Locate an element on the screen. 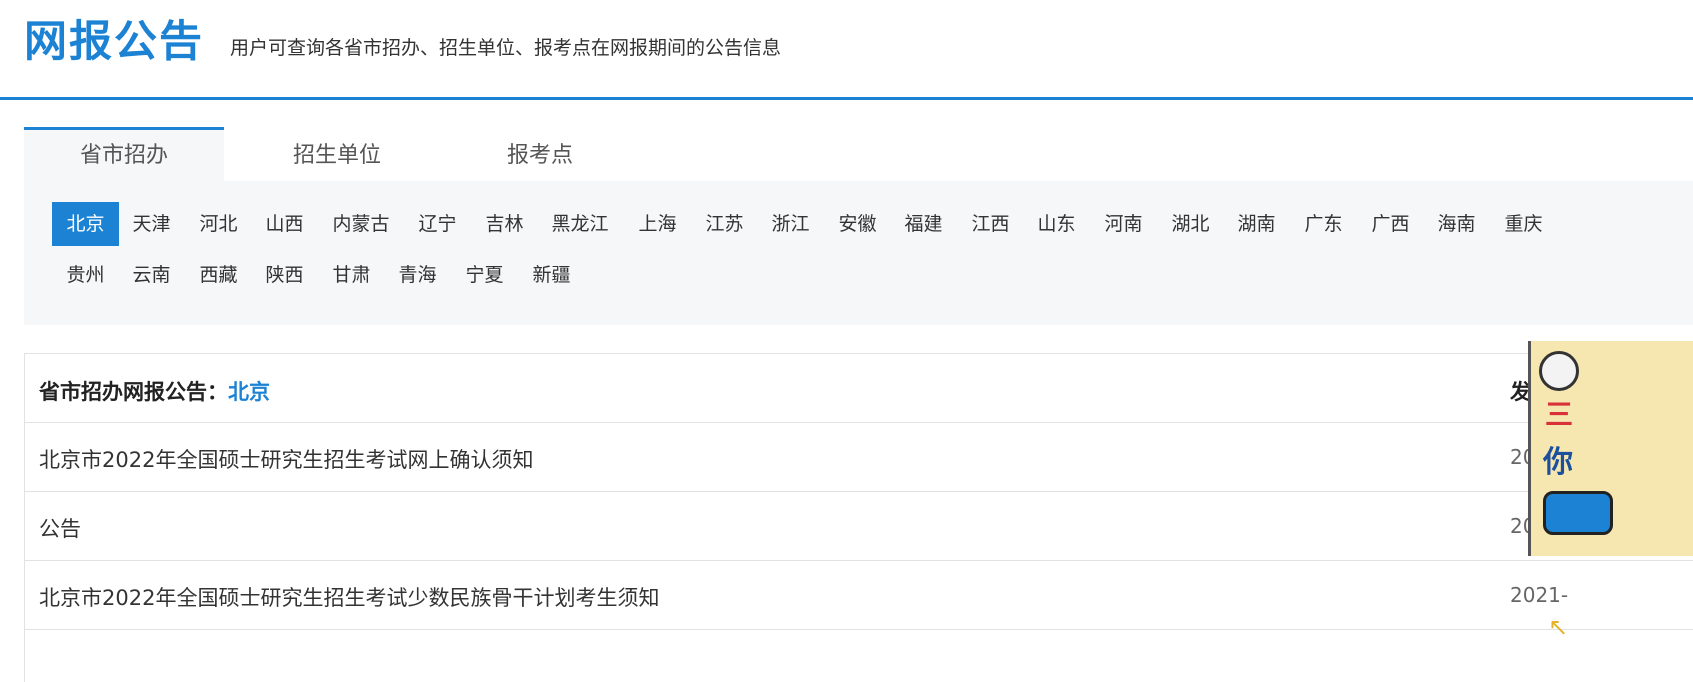  region-guangdong: 广东 is located at coordinates (1323, 224).